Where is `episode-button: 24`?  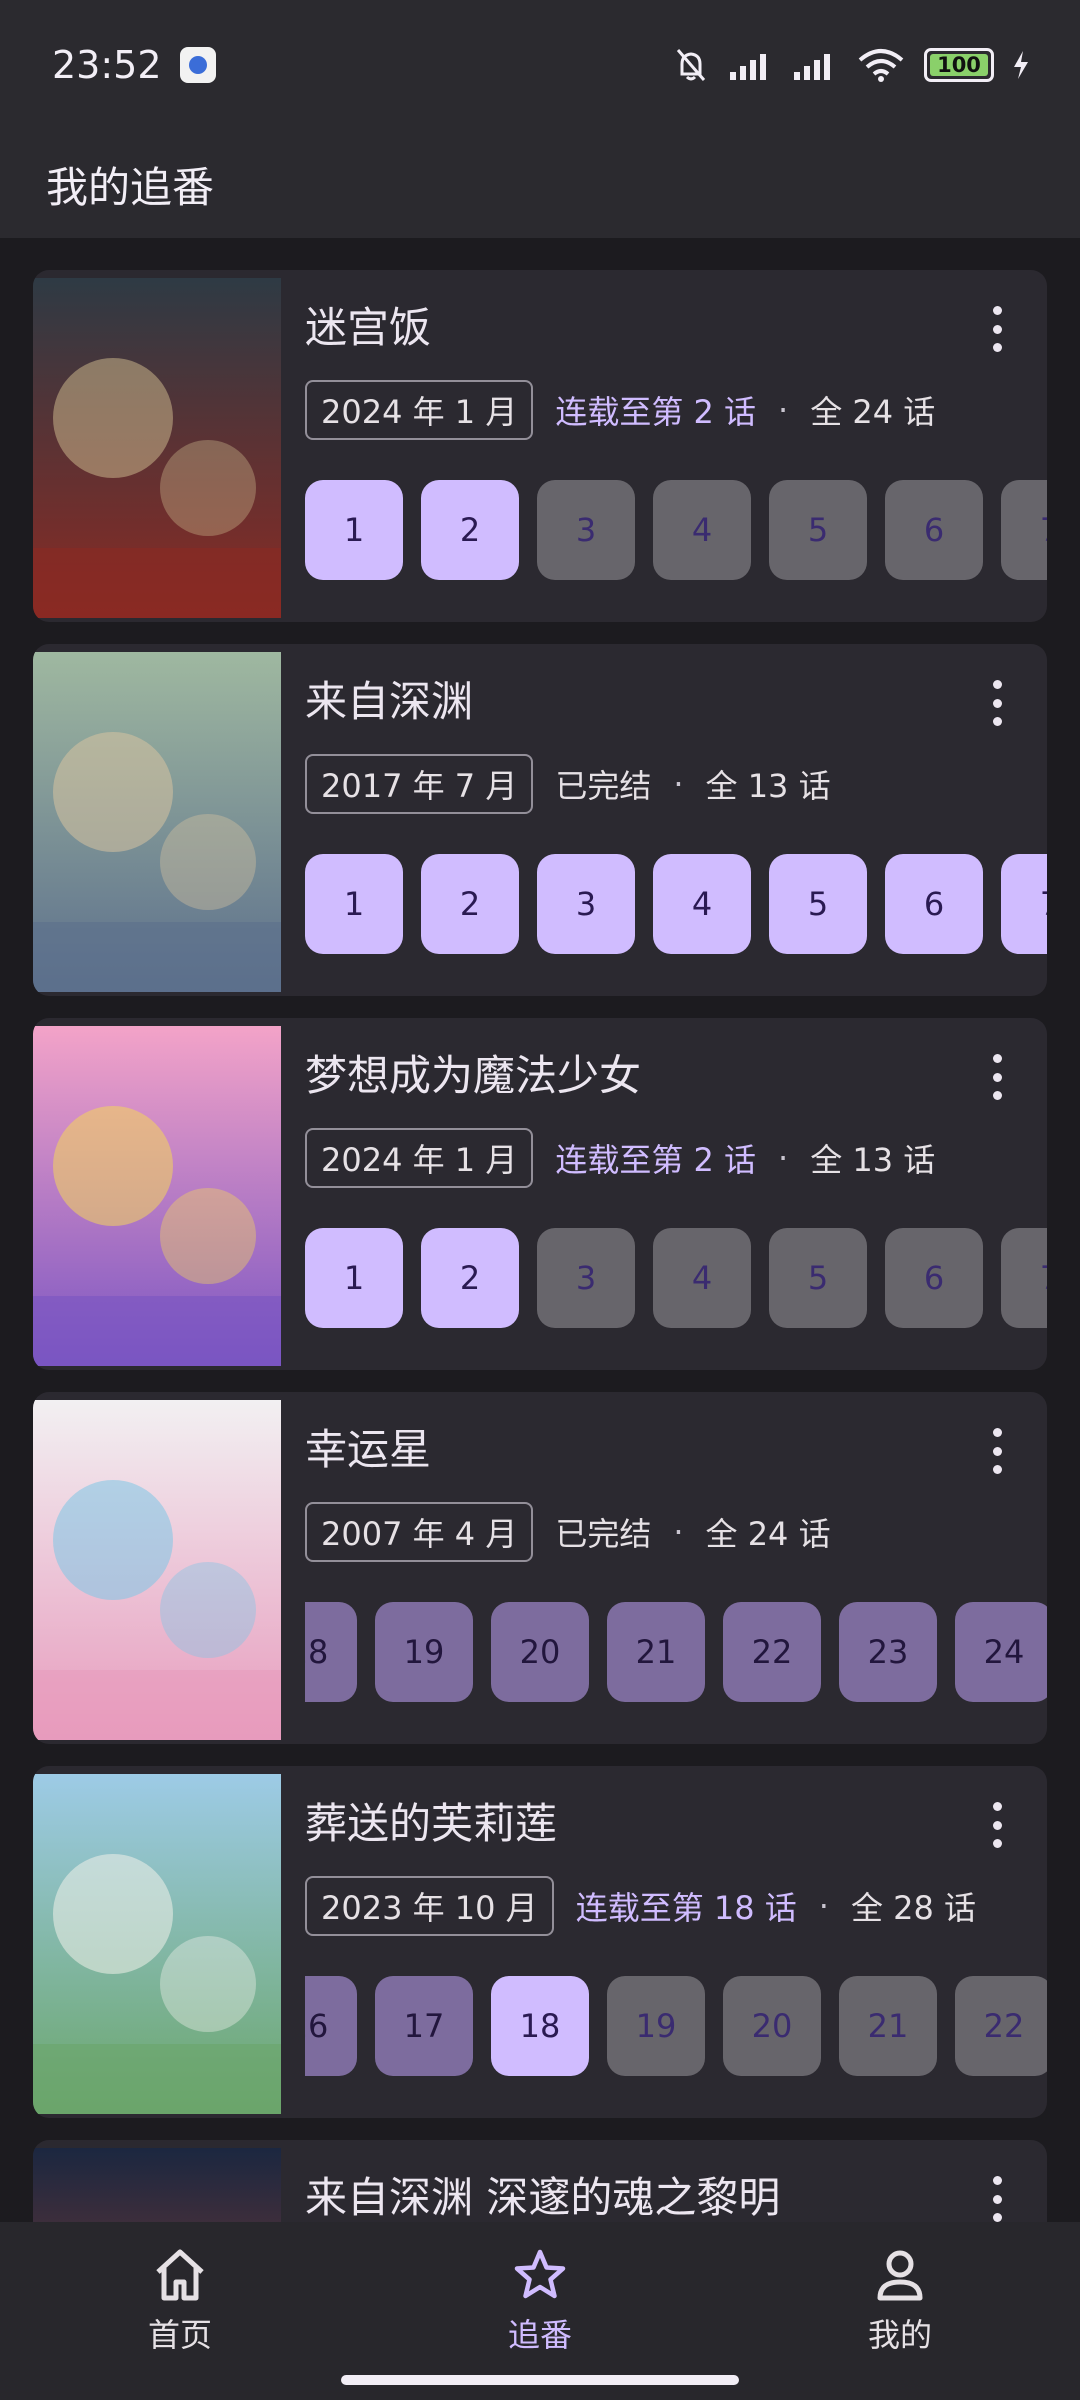
episode-button: 24 is located at coordinates (1001, 1652).